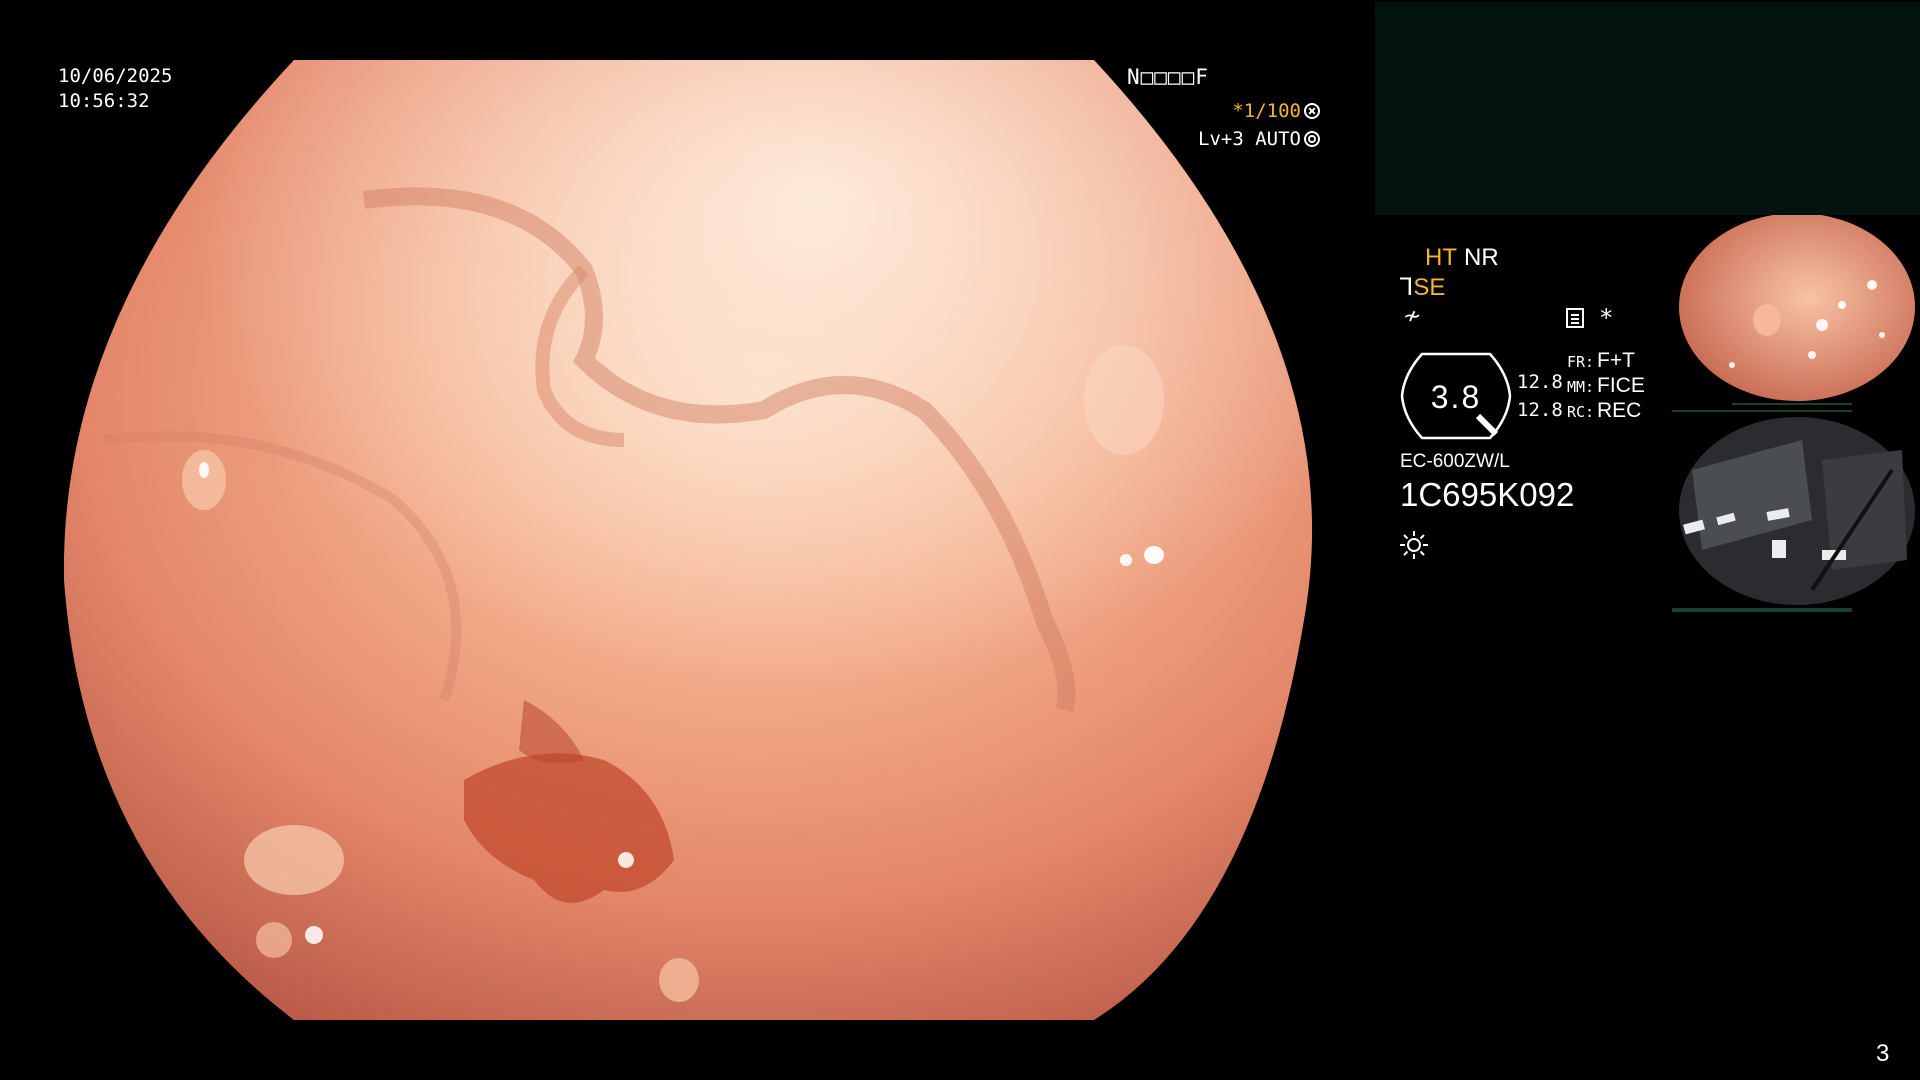  Describe the element at coordinates (1540, 410) in the screenshot. I see `setting-value-2: 12.8` at that location.